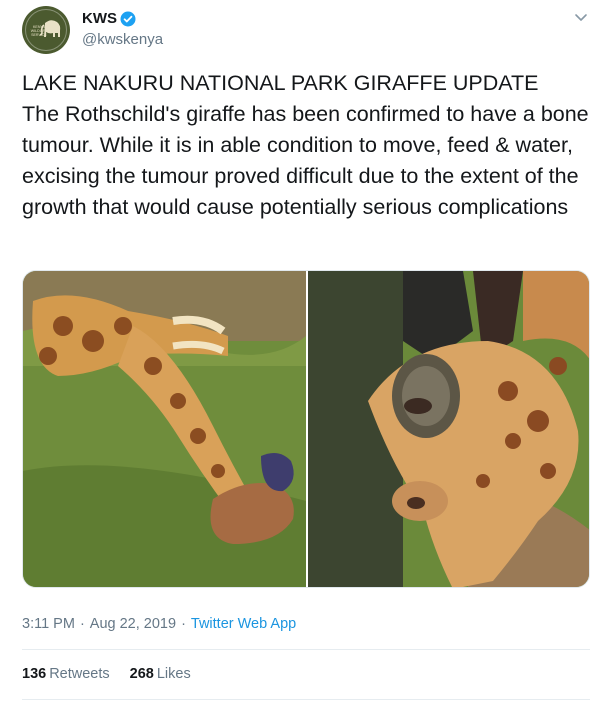  Describe the element at coordinates (79, 674) in the screenshot. I see `retweets-label: Retweets` at that location.